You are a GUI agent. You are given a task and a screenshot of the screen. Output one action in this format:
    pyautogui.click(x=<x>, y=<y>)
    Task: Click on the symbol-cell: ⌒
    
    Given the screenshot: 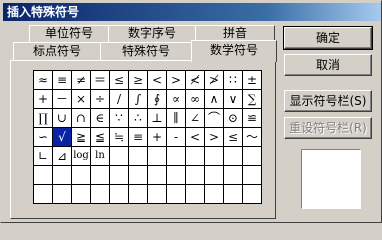 What is the action you would take?
    pyautogui.click(x=214, y=118)
    